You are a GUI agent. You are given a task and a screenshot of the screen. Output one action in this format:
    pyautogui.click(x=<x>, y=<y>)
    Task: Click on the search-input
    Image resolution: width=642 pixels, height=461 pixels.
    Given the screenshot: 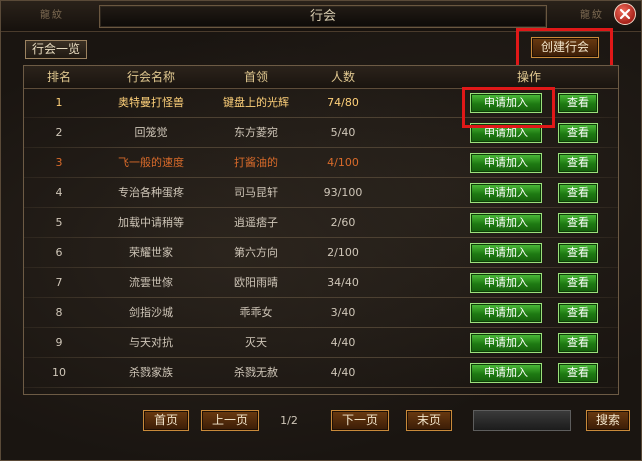 What is the action you would take?
    pyautogui.click(x=522, y=420)
    